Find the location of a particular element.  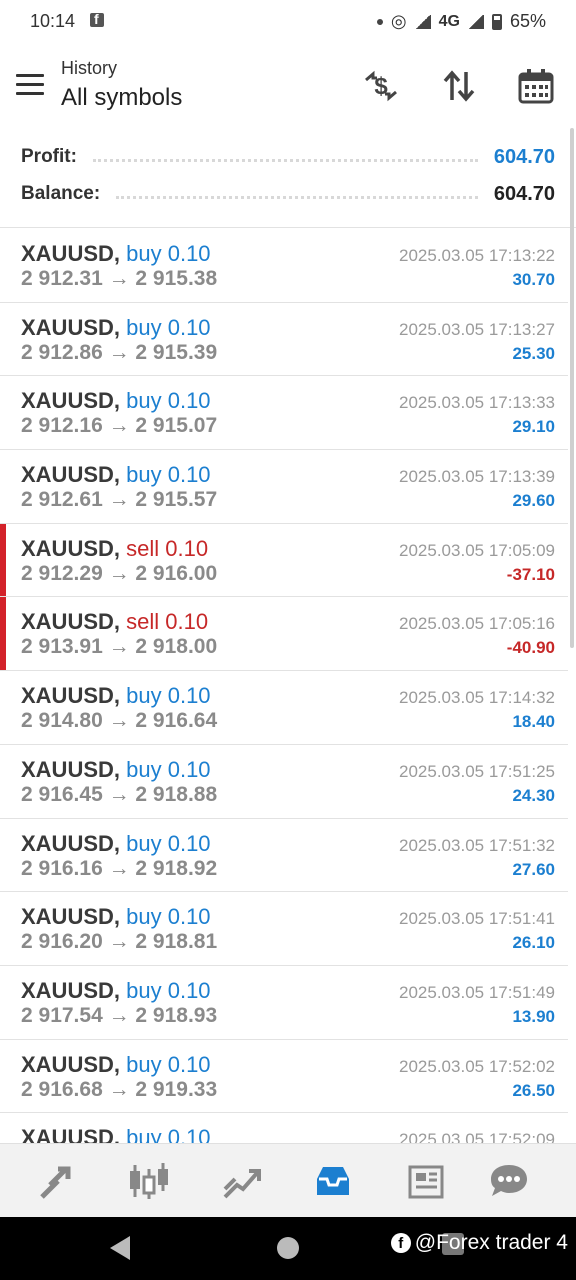

facebook-icon: f is located at coordinates (400, 1243).